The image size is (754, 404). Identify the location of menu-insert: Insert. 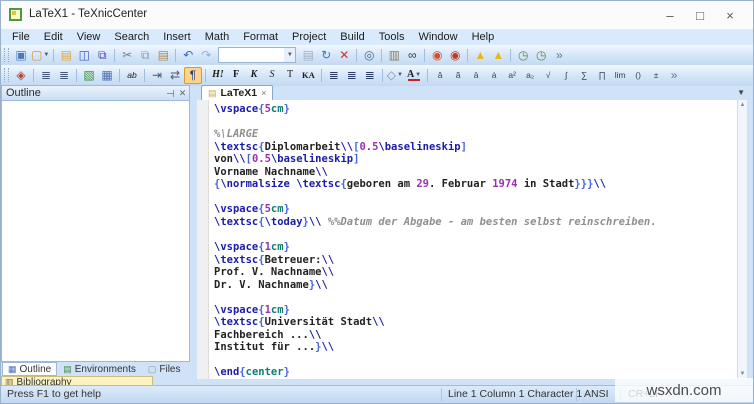
(177, 37).